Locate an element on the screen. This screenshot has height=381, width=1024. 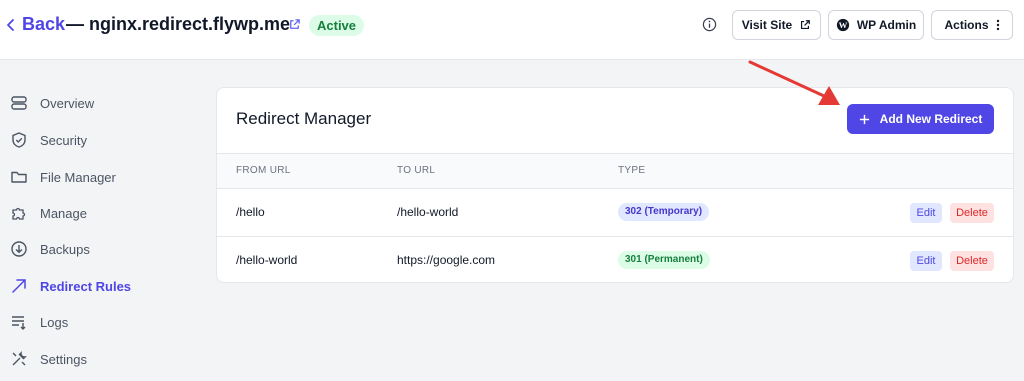
sidebar-item-manage: Manage is located at coordinates (48, 213).